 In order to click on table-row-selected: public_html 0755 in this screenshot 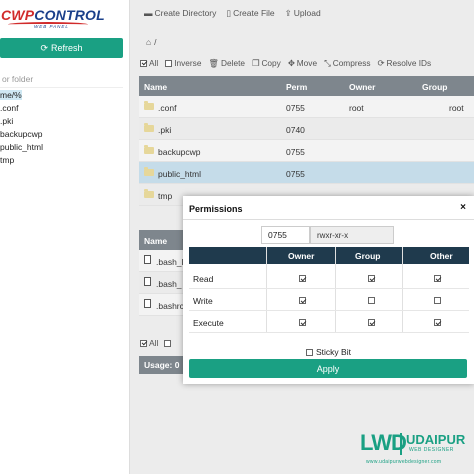, I will do `click(306, 173)`.